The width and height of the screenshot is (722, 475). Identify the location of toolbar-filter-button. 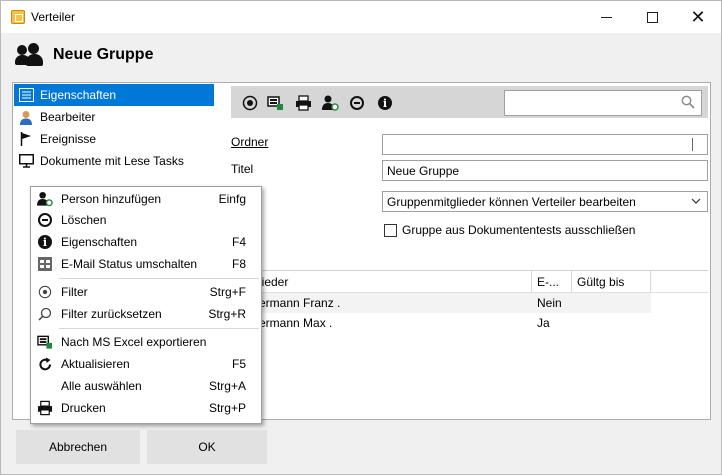
(250, 103).